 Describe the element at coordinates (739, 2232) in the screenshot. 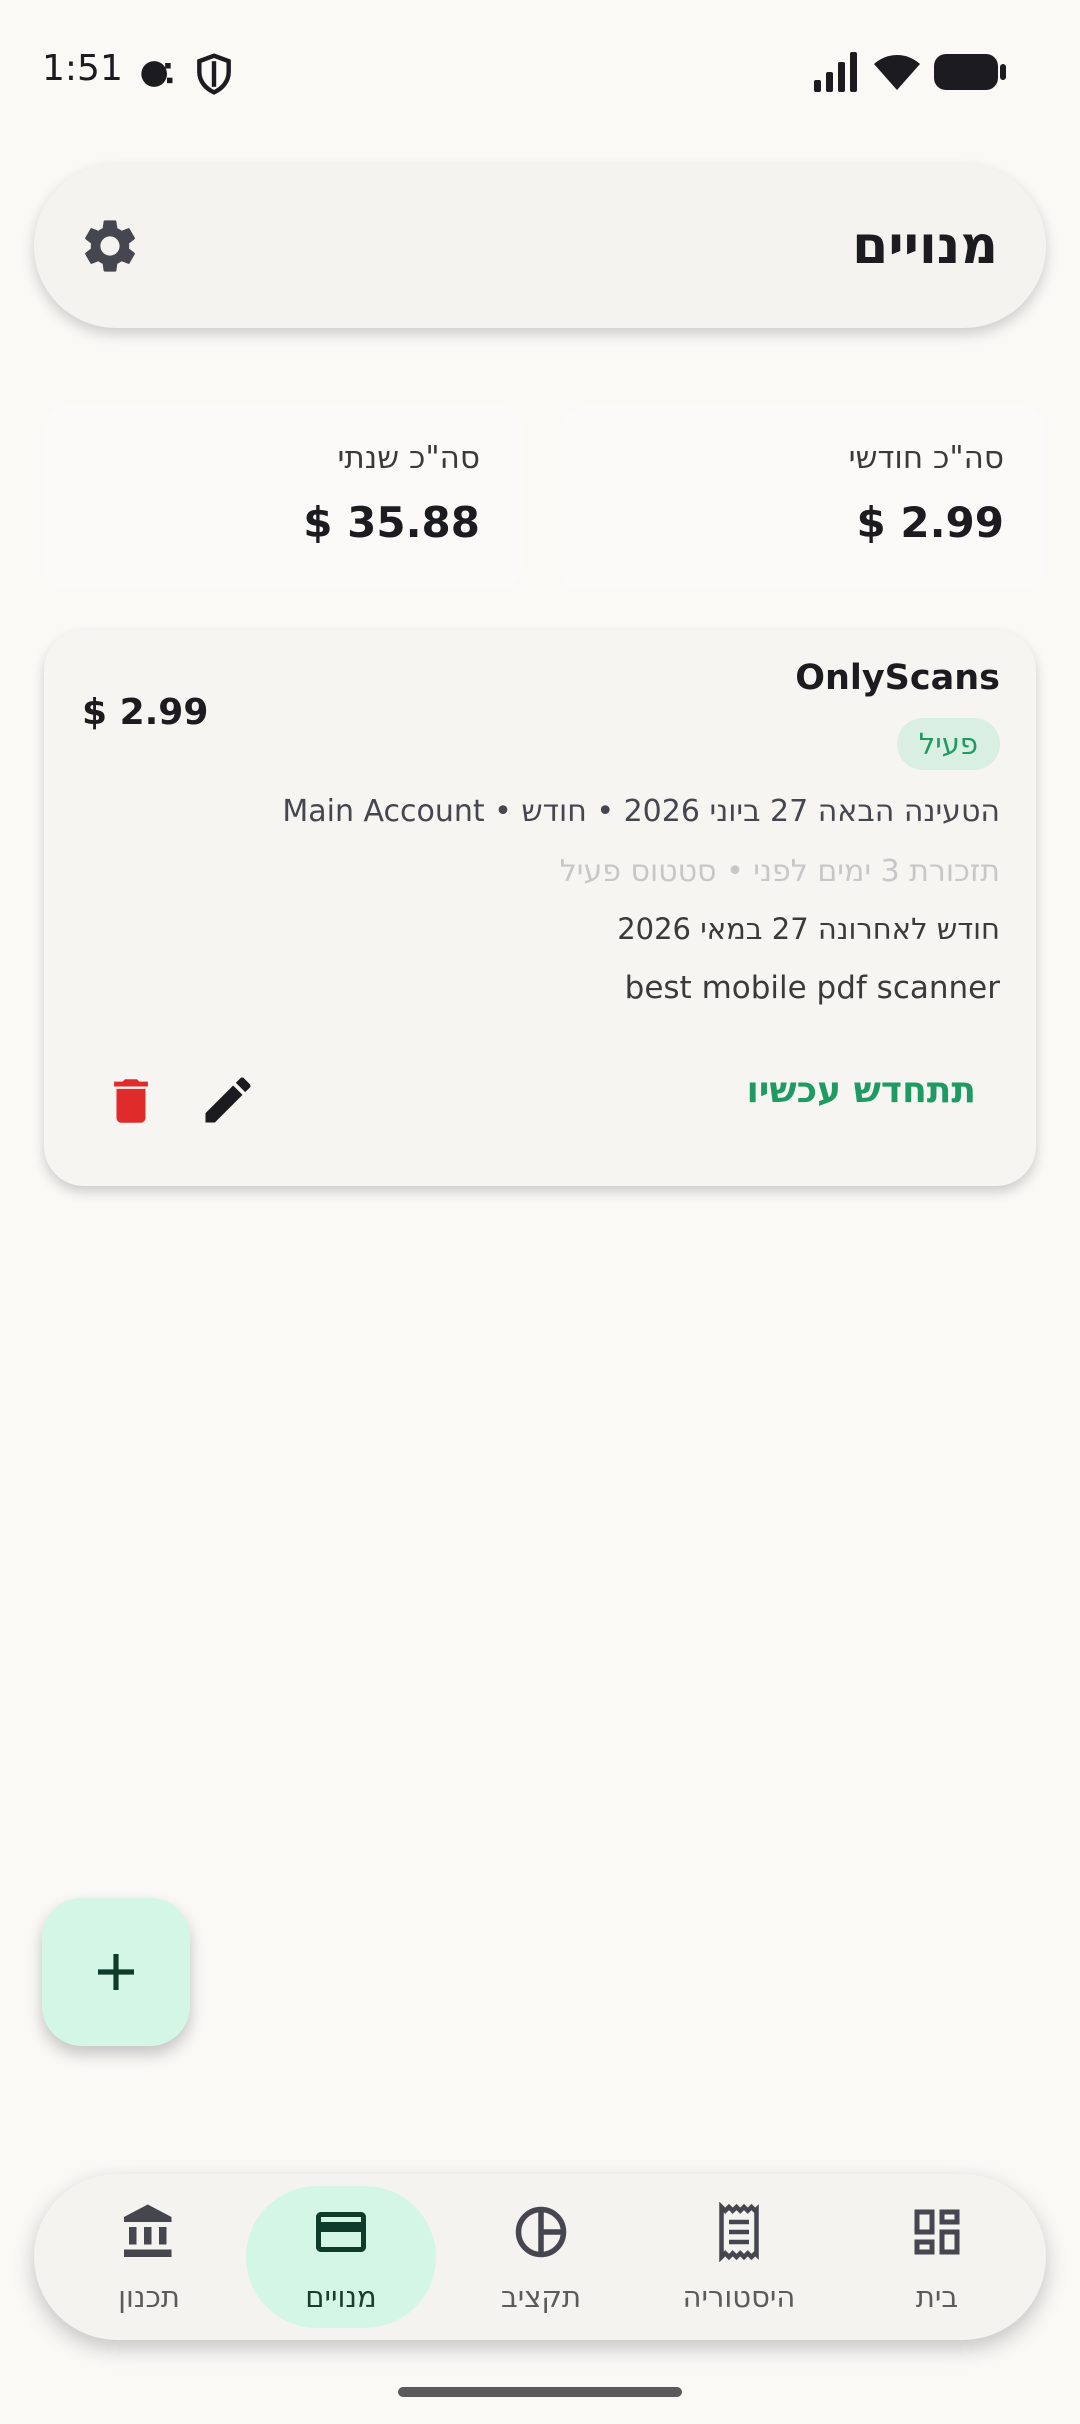

I see `receipt-icon` at that location.